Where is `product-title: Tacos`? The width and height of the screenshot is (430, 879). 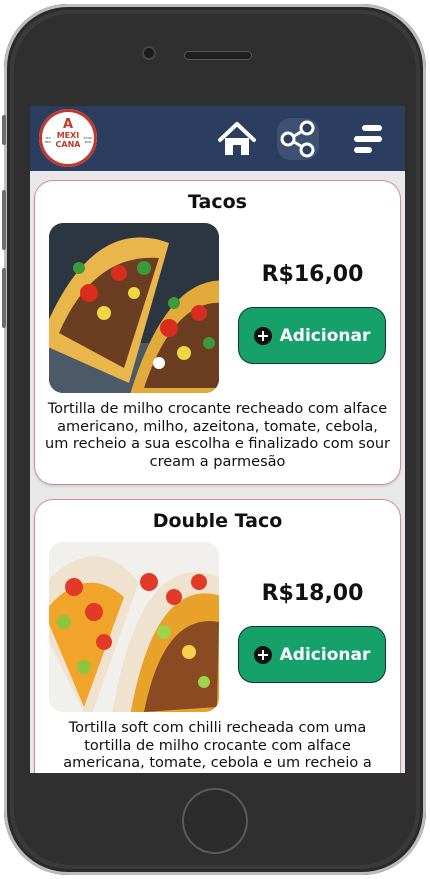 product-title: Tacos is located at coordinates (217, 202).